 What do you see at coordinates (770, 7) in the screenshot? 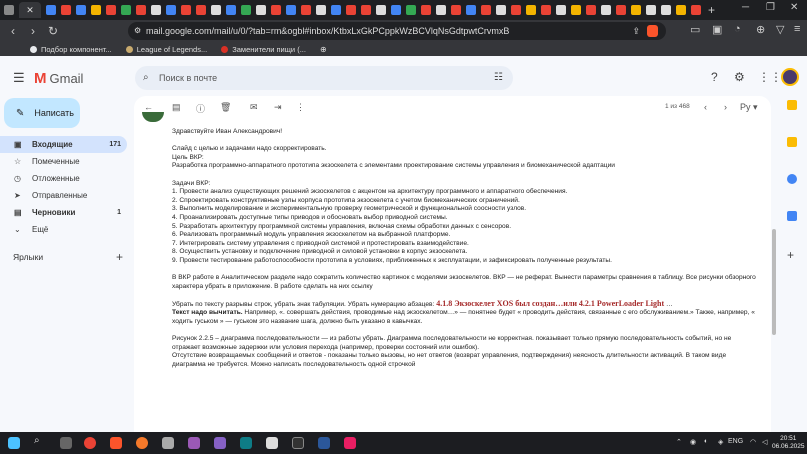
I see `restore-icon: ❐` at bounding box center [770, 7].